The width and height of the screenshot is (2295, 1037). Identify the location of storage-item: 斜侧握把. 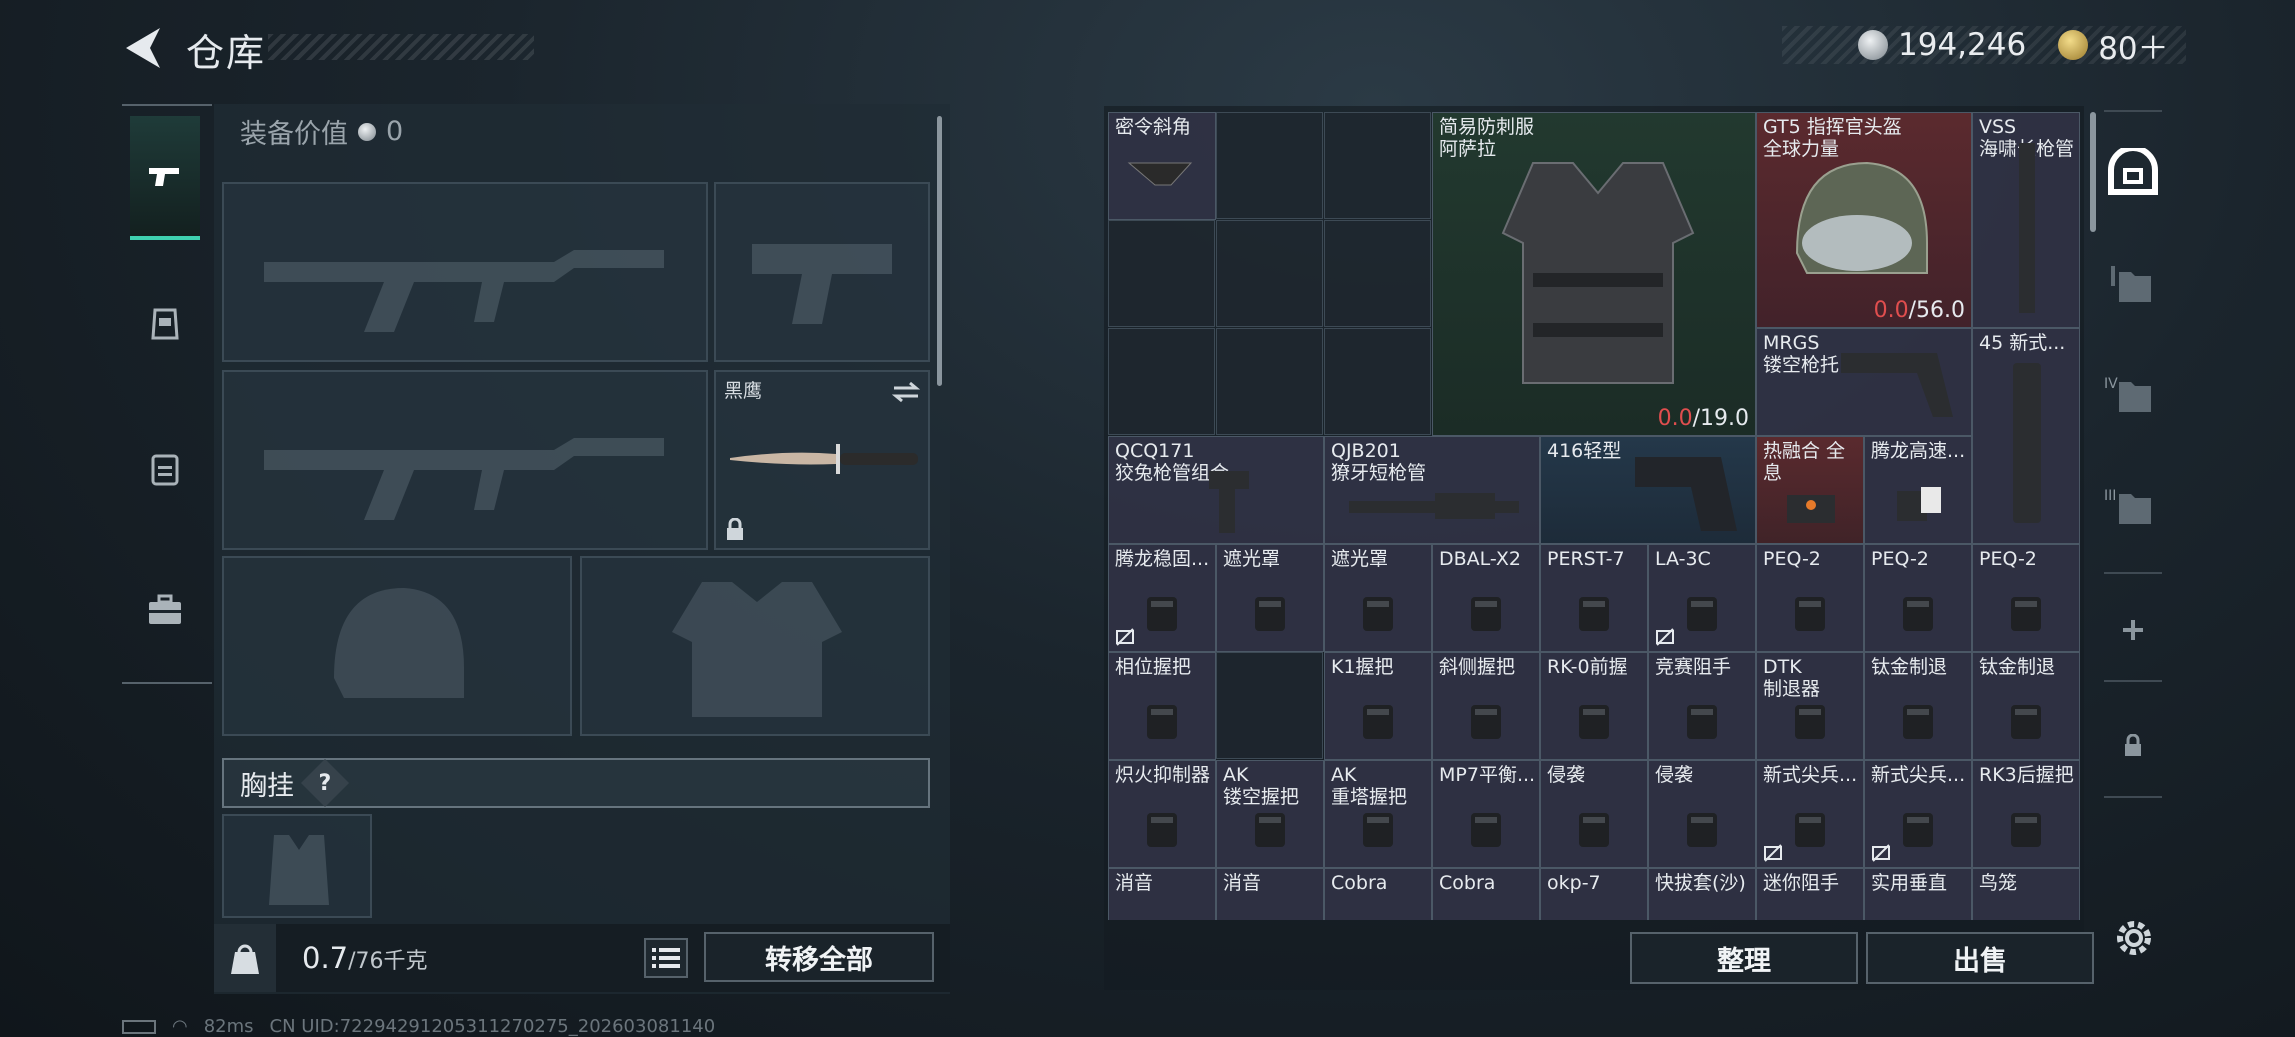
(1486, 706).